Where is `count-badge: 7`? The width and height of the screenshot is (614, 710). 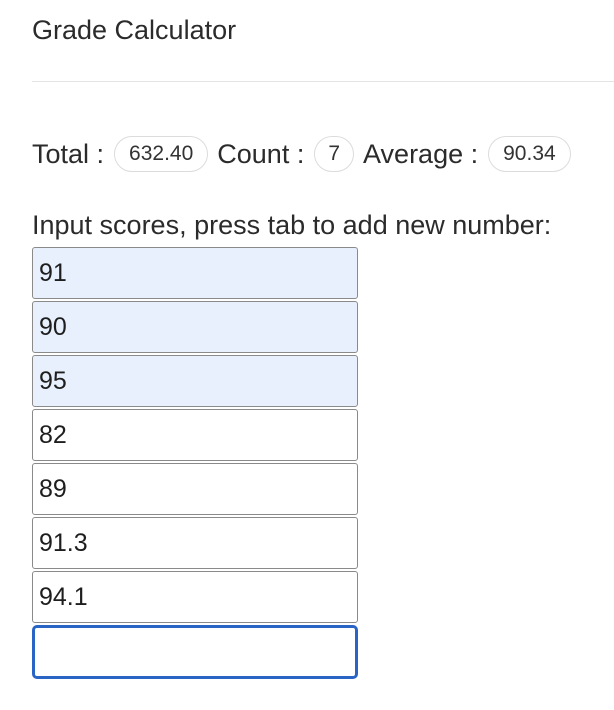
count-badge: 7 is located at coordinates (334, 154).